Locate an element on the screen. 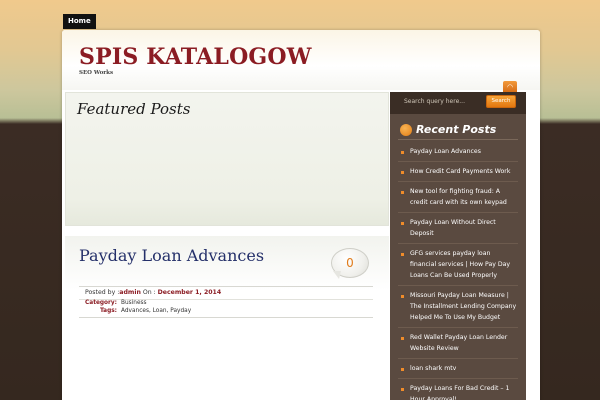 This screenshot has height=400, width=600. tag-link: Advances is located at coordinates (135, 311).